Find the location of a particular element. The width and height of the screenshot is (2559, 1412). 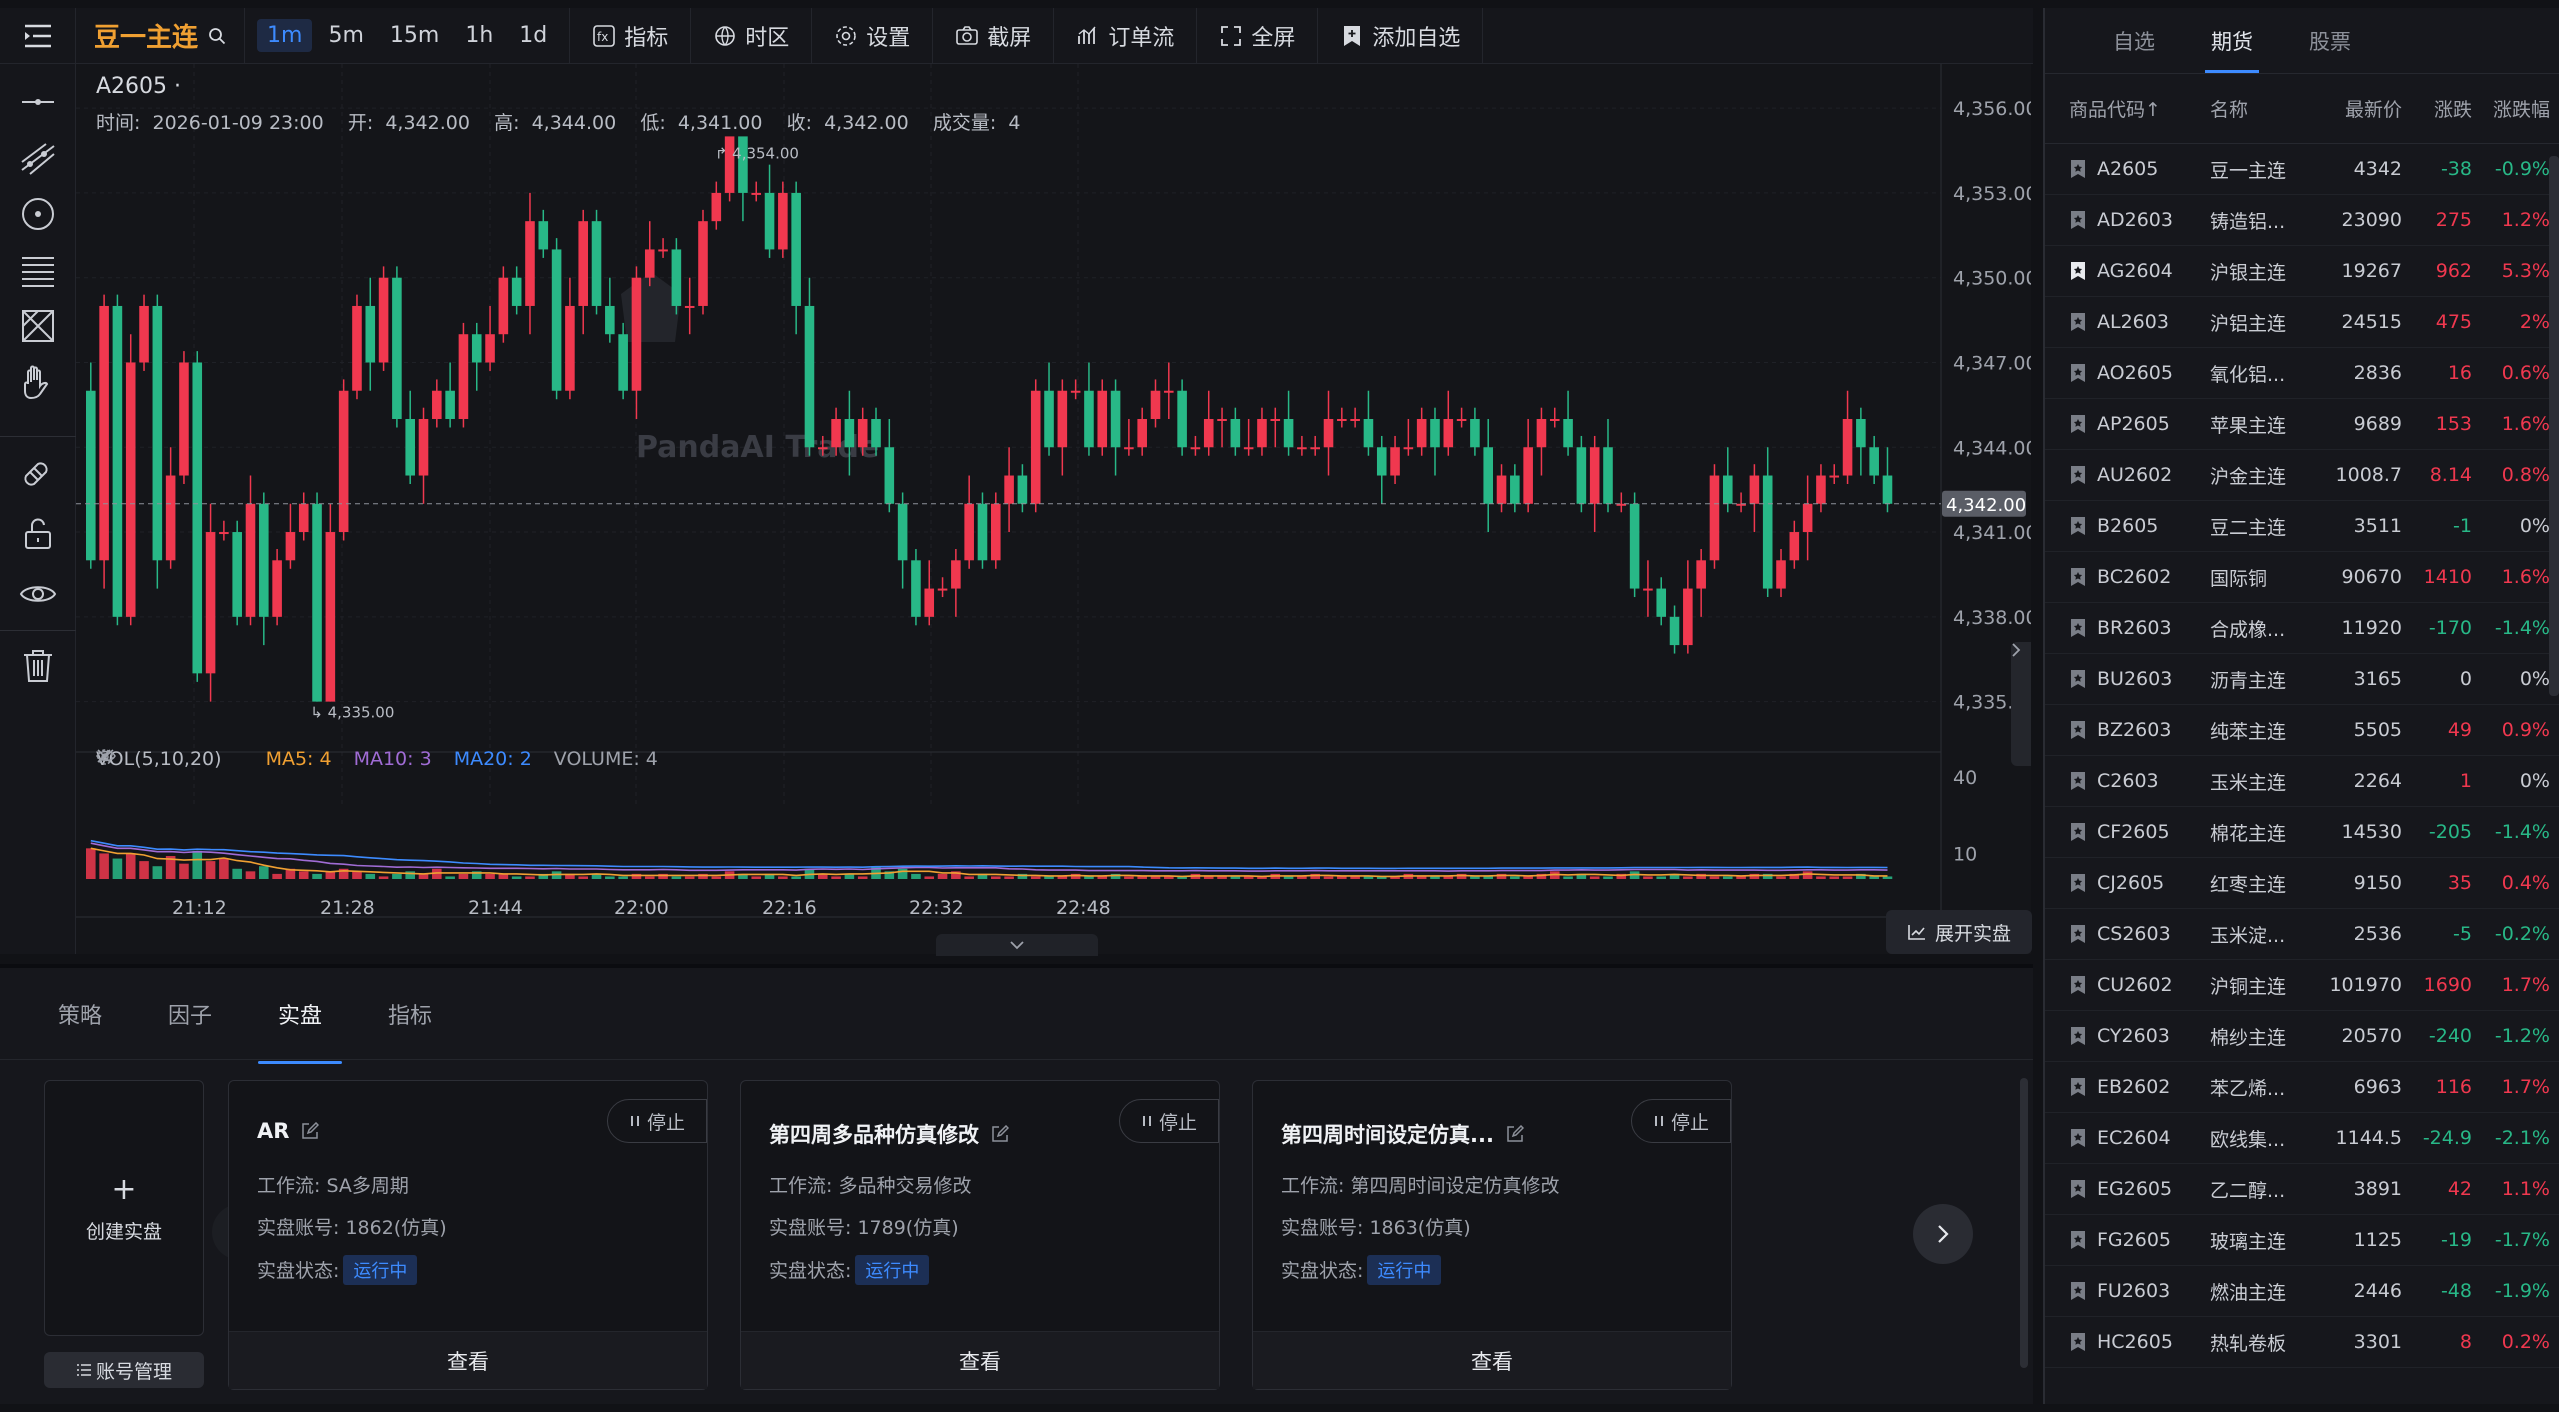

watchlist-tab-2: 股票 is located at coordinates (2330, 40).